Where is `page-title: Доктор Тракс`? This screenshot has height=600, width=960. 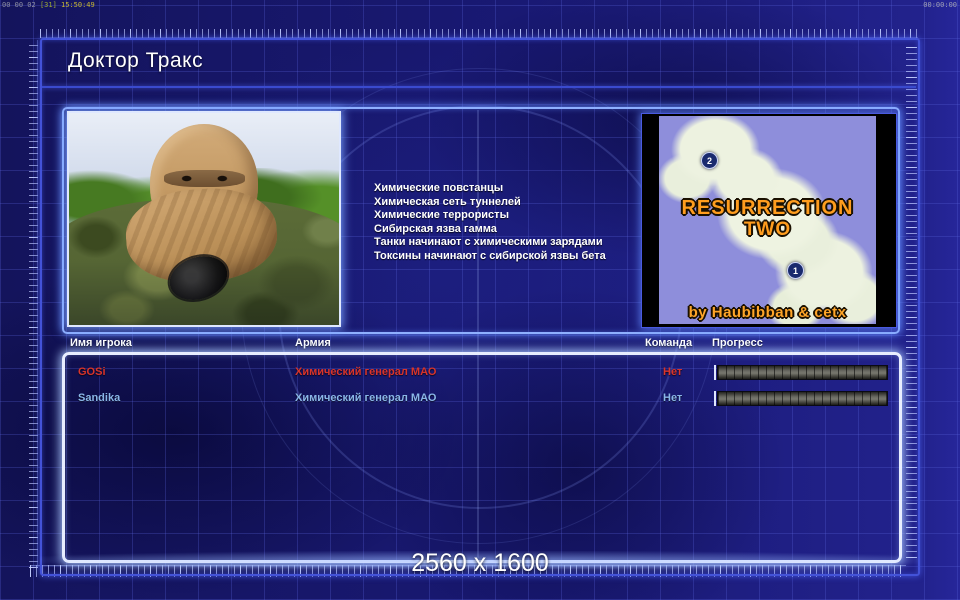 page-title: Доктор Тракс is located at coordinates (136, 60).